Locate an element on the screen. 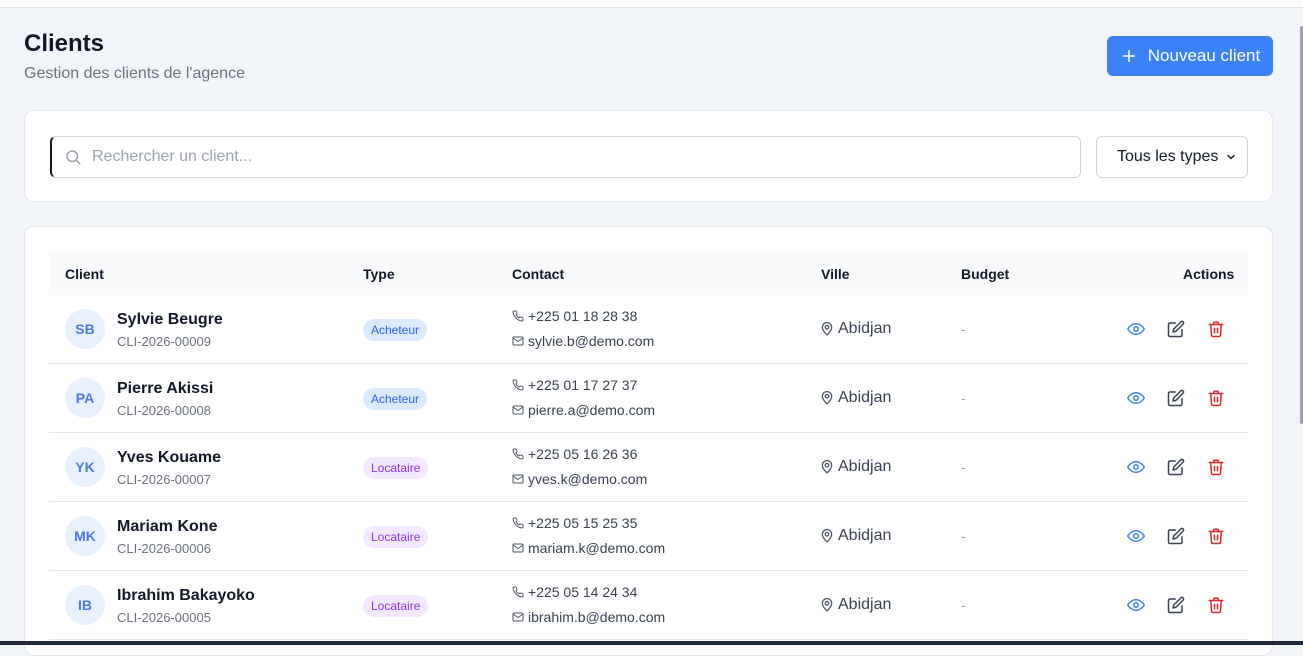 This screenshot has height=656, width=1303. type-badge: Acheteur is located at coordinates (395, 399).